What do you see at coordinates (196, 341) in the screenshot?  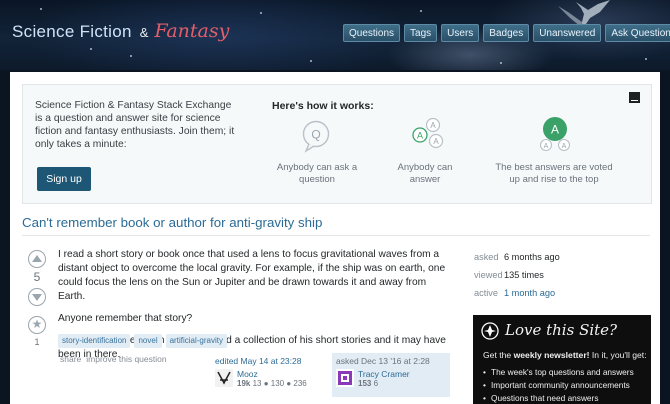 I see `tag-artificial-gravity: artificial-gravity` at bounding box center [196, 341].